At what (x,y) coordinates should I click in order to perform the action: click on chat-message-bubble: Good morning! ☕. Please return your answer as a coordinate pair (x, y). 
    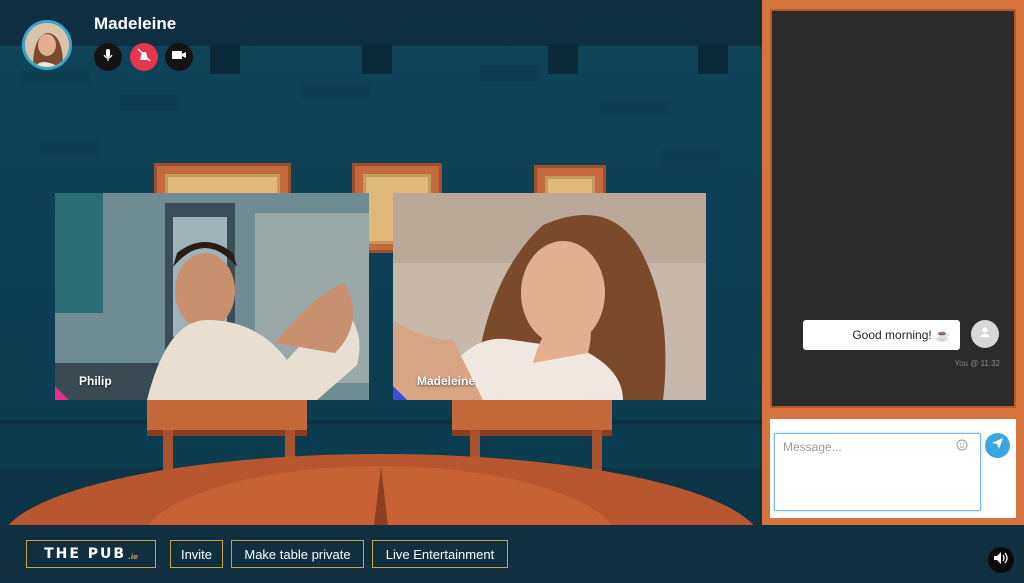
    Looking at the image, I should click on (881, 335).